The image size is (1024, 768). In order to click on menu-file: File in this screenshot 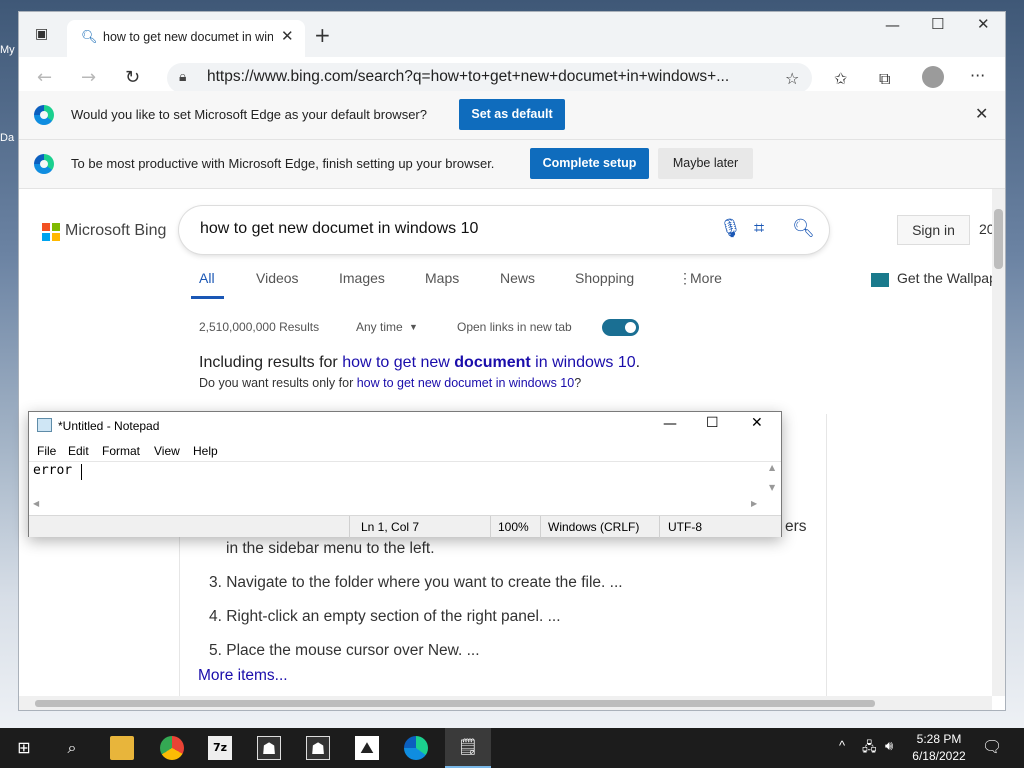, I will do `click(46, 451)`.